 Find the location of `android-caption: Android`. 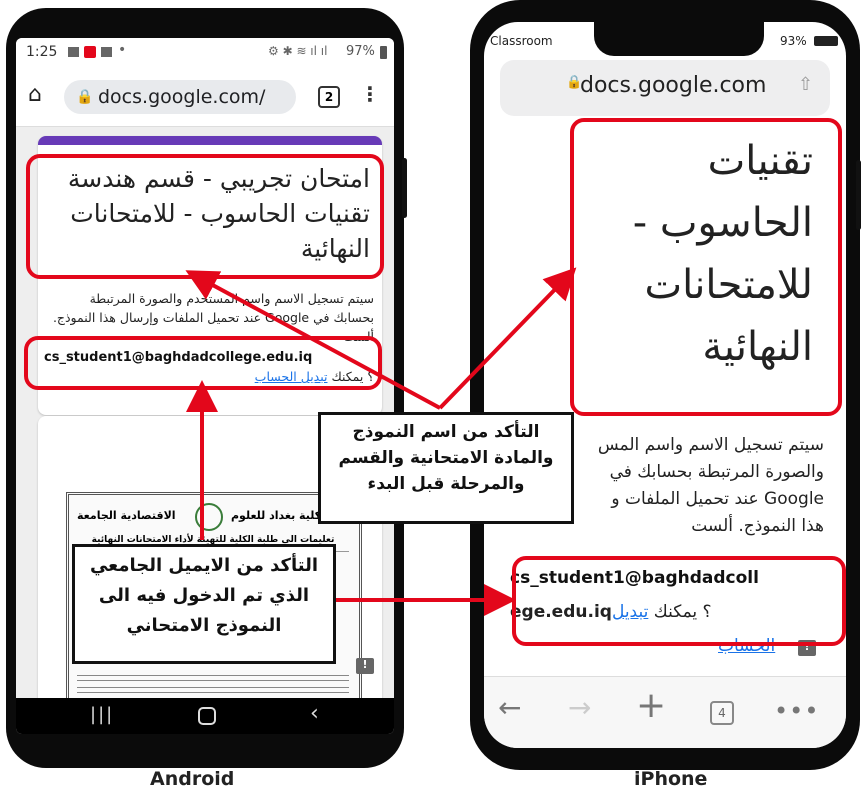

android-caption: Android is located at coordinates (192, 779).